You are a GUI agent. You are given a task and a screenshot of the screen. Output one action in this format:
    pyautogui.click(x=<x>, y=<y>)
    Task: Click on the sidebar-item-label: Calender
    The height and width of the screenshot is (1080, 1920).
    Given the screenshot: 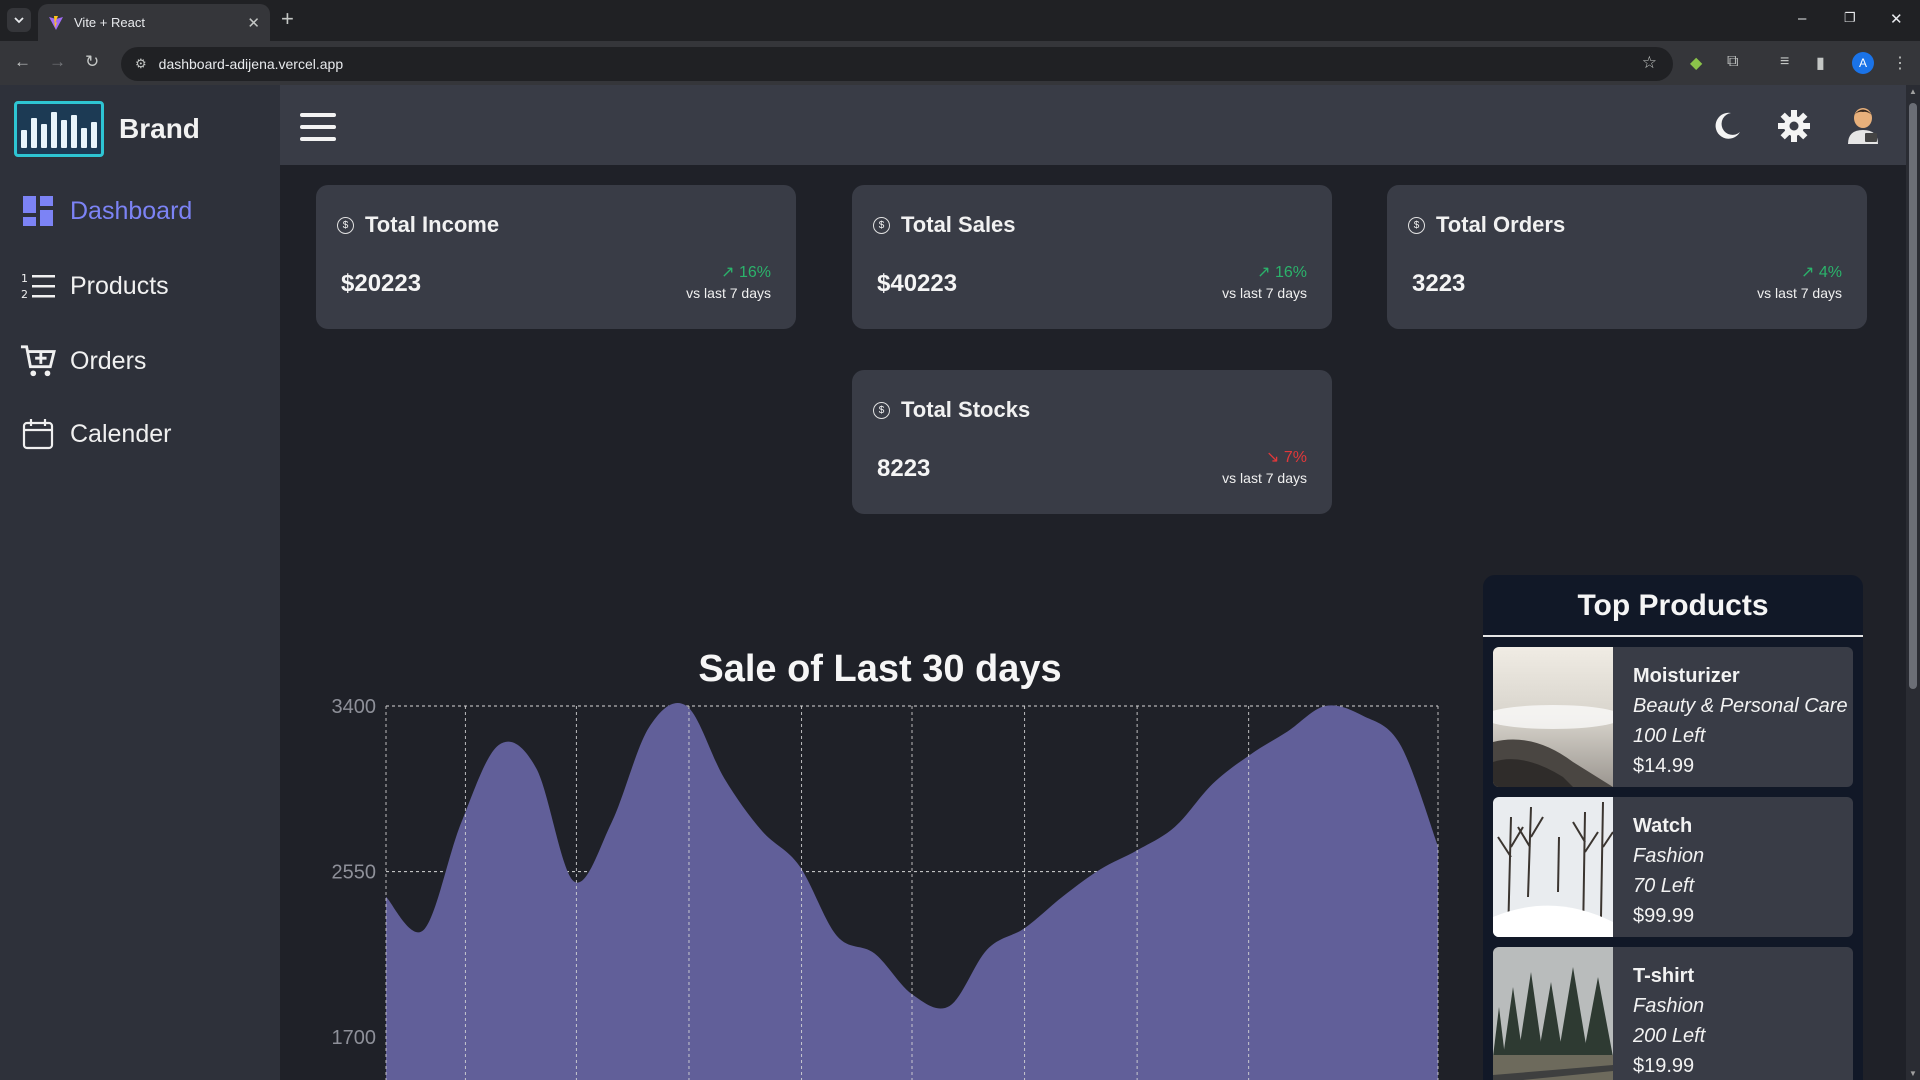 What is the action you would take?
    pyautogui.click(x=121, y=433)
    